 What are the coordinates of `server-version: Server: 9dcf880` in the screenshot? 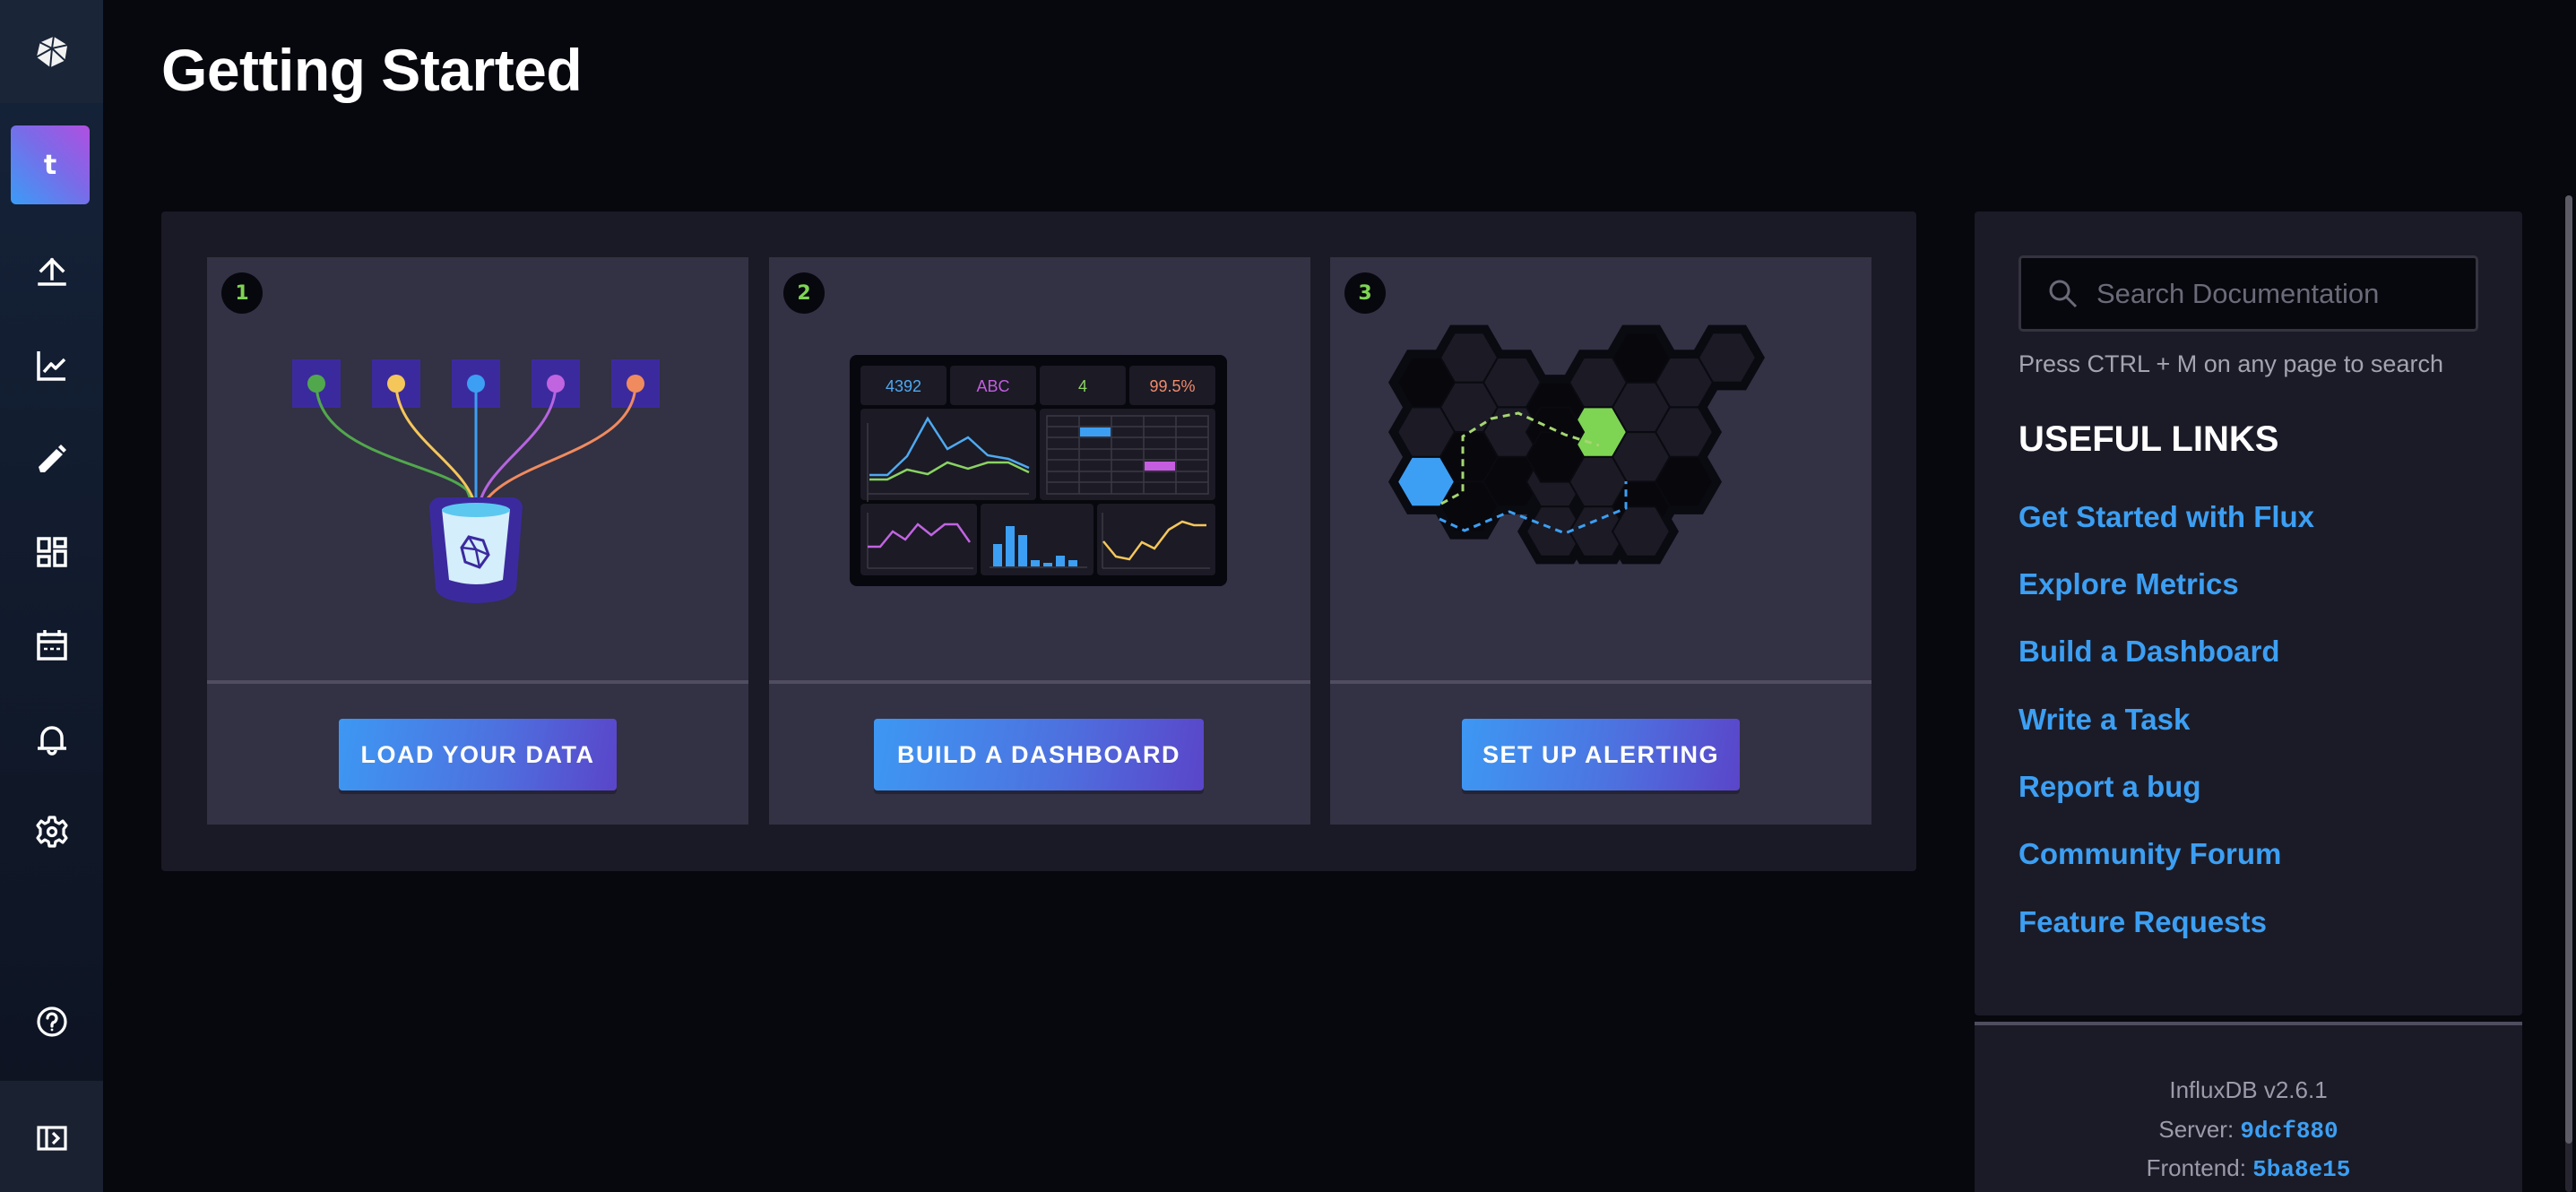 It's located at (2248, 1130).